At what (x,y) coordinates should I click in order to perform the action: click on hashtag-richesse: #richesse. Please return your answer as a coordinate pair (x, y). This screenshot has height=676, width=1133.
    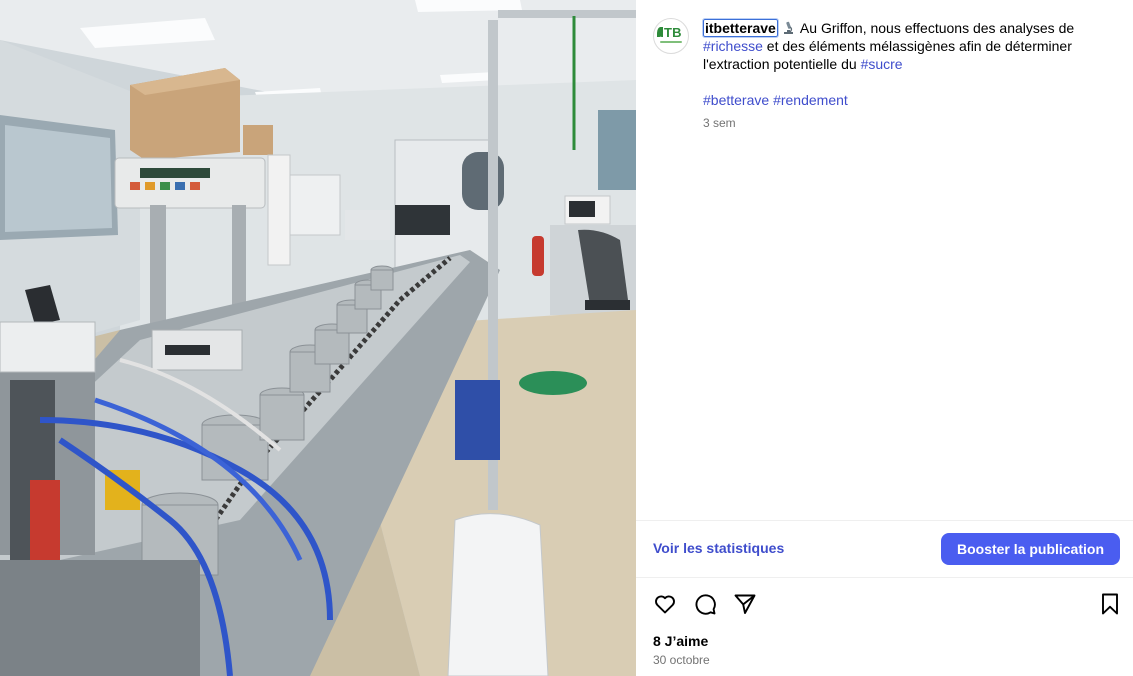
    Looking at the image, I should click on (733, 46).